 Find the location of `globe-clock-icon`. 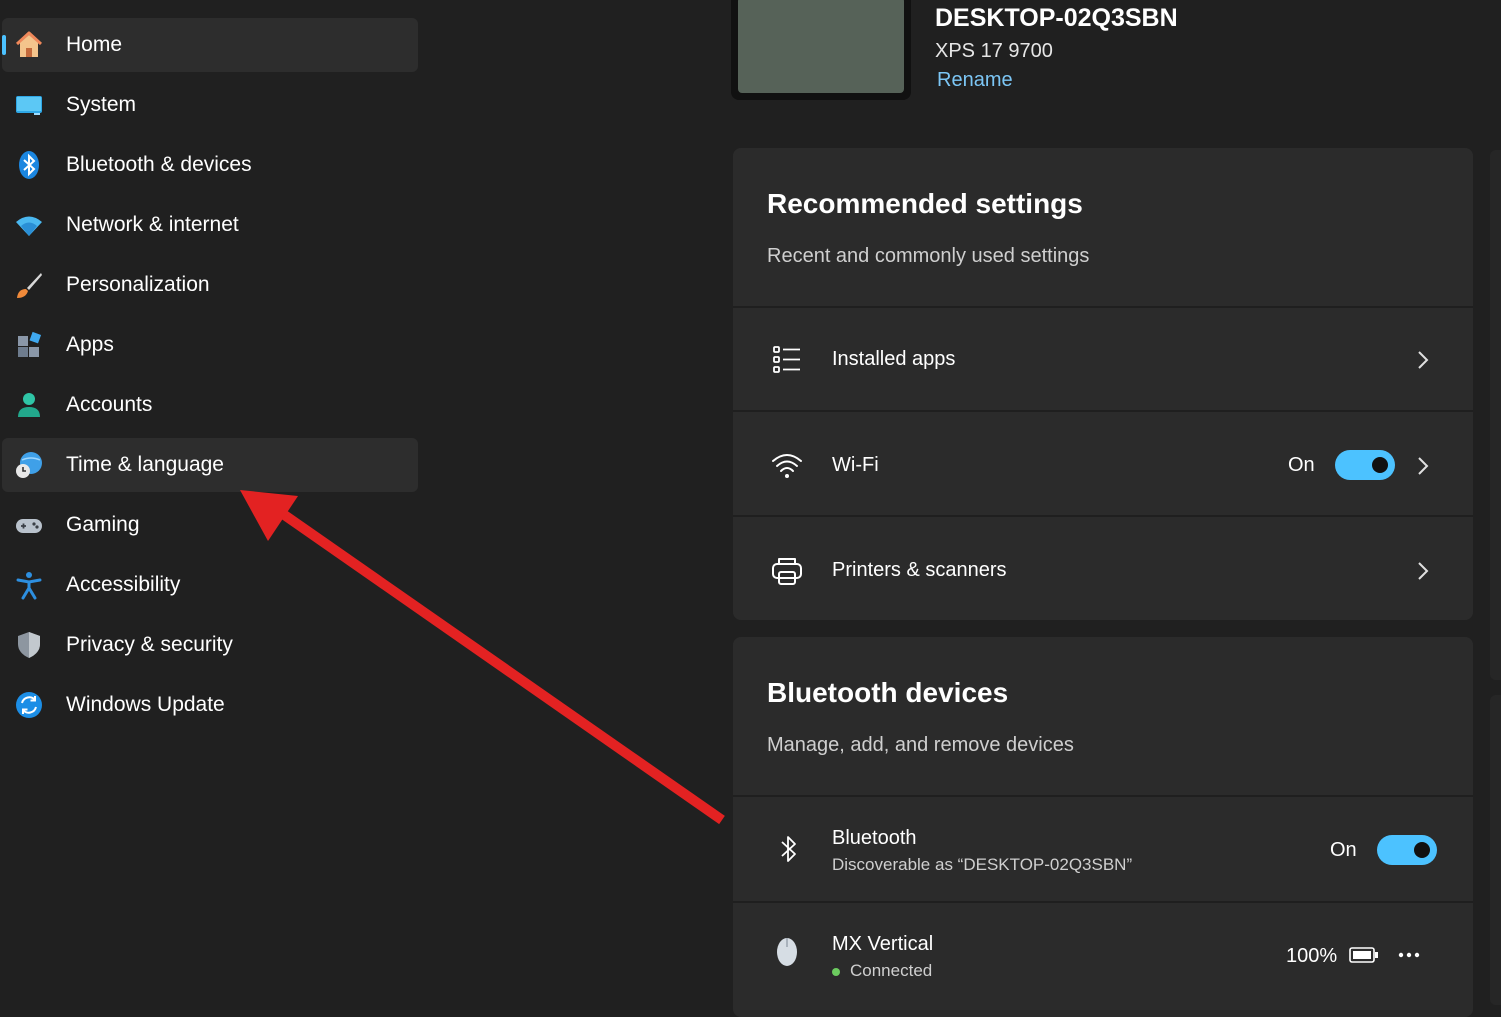

globe-clock-icon is located at coordinates (29, 465).